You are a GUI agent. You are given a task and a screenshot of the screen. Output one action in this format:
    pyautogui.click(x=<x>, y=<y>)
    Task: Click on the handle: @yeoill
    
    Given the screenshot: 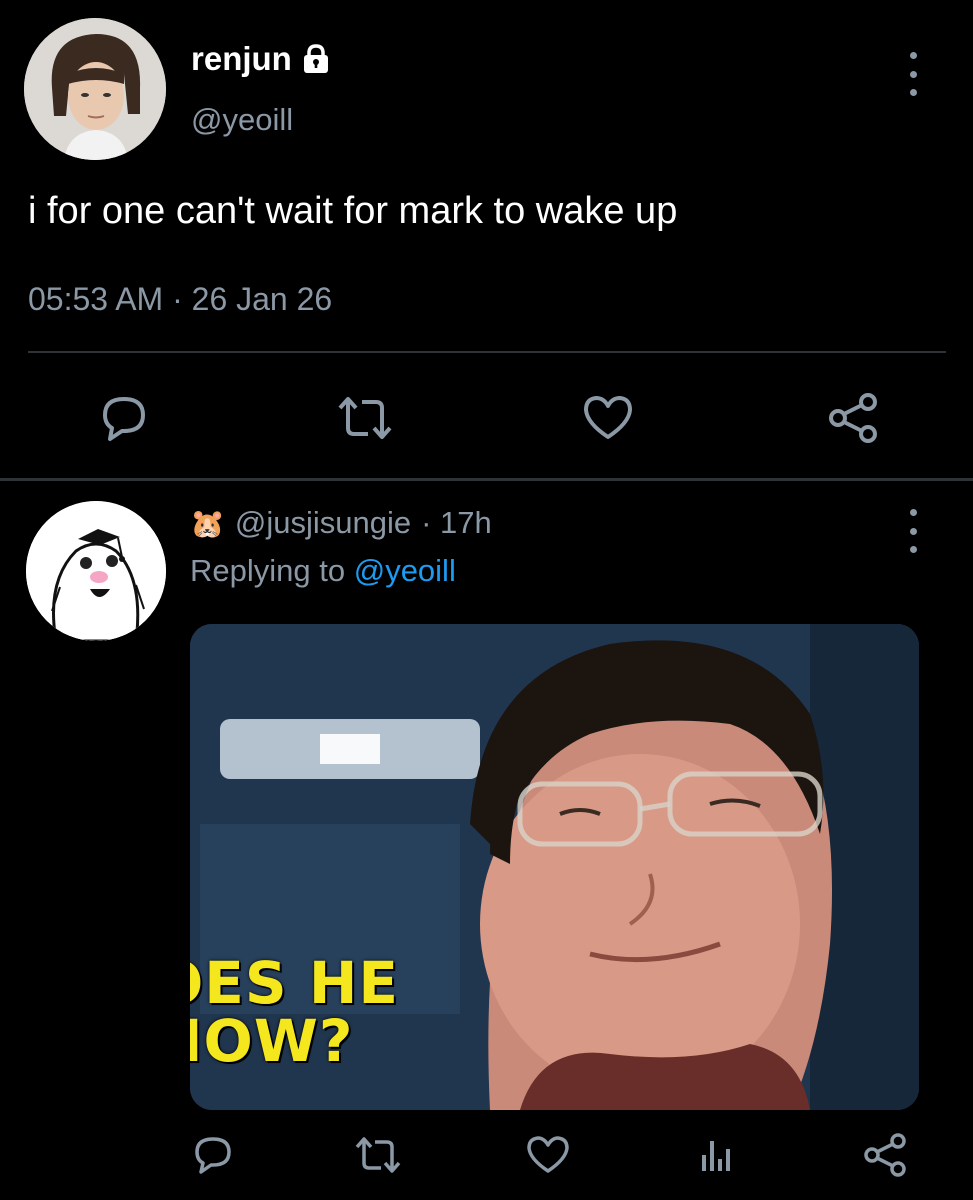 What is the action you would take?
    pyautogui.click(x=242, y=120)
    